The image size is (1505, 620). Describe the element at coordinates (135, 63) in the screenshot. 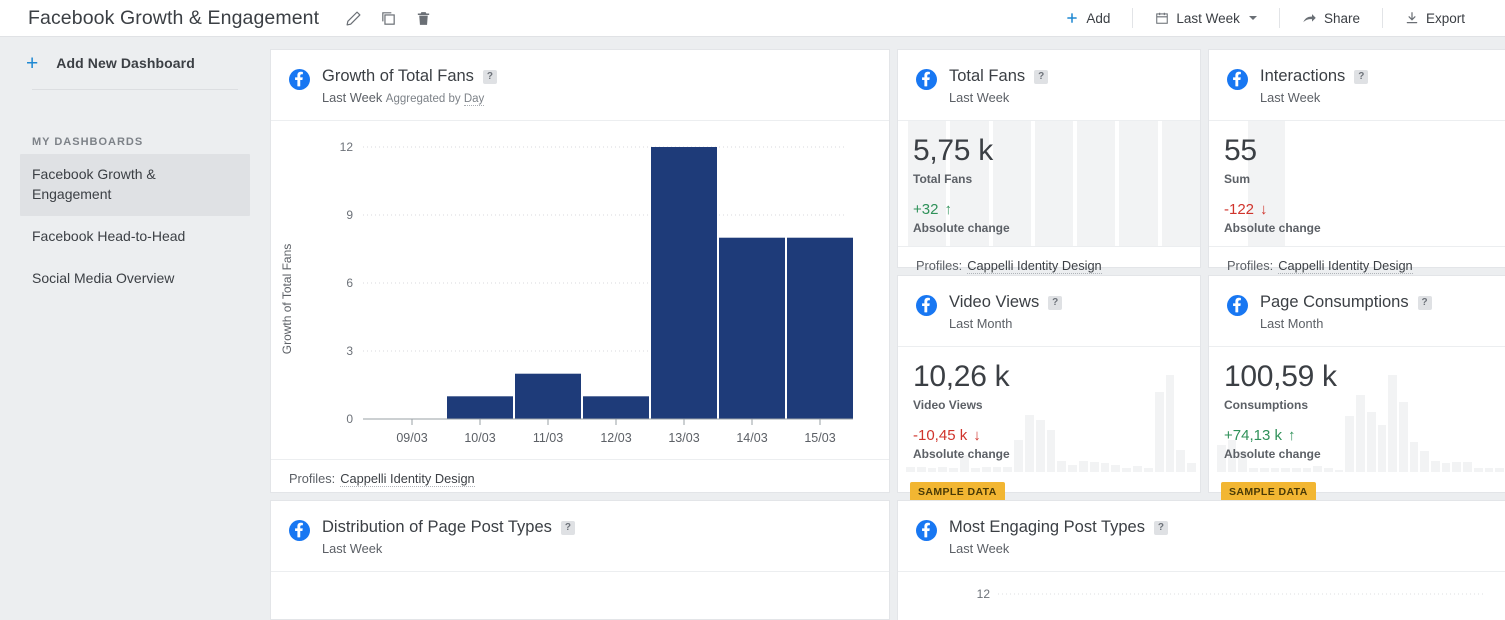

I see `add-new-dashboard-button: + Add New Dashboard` at that location.